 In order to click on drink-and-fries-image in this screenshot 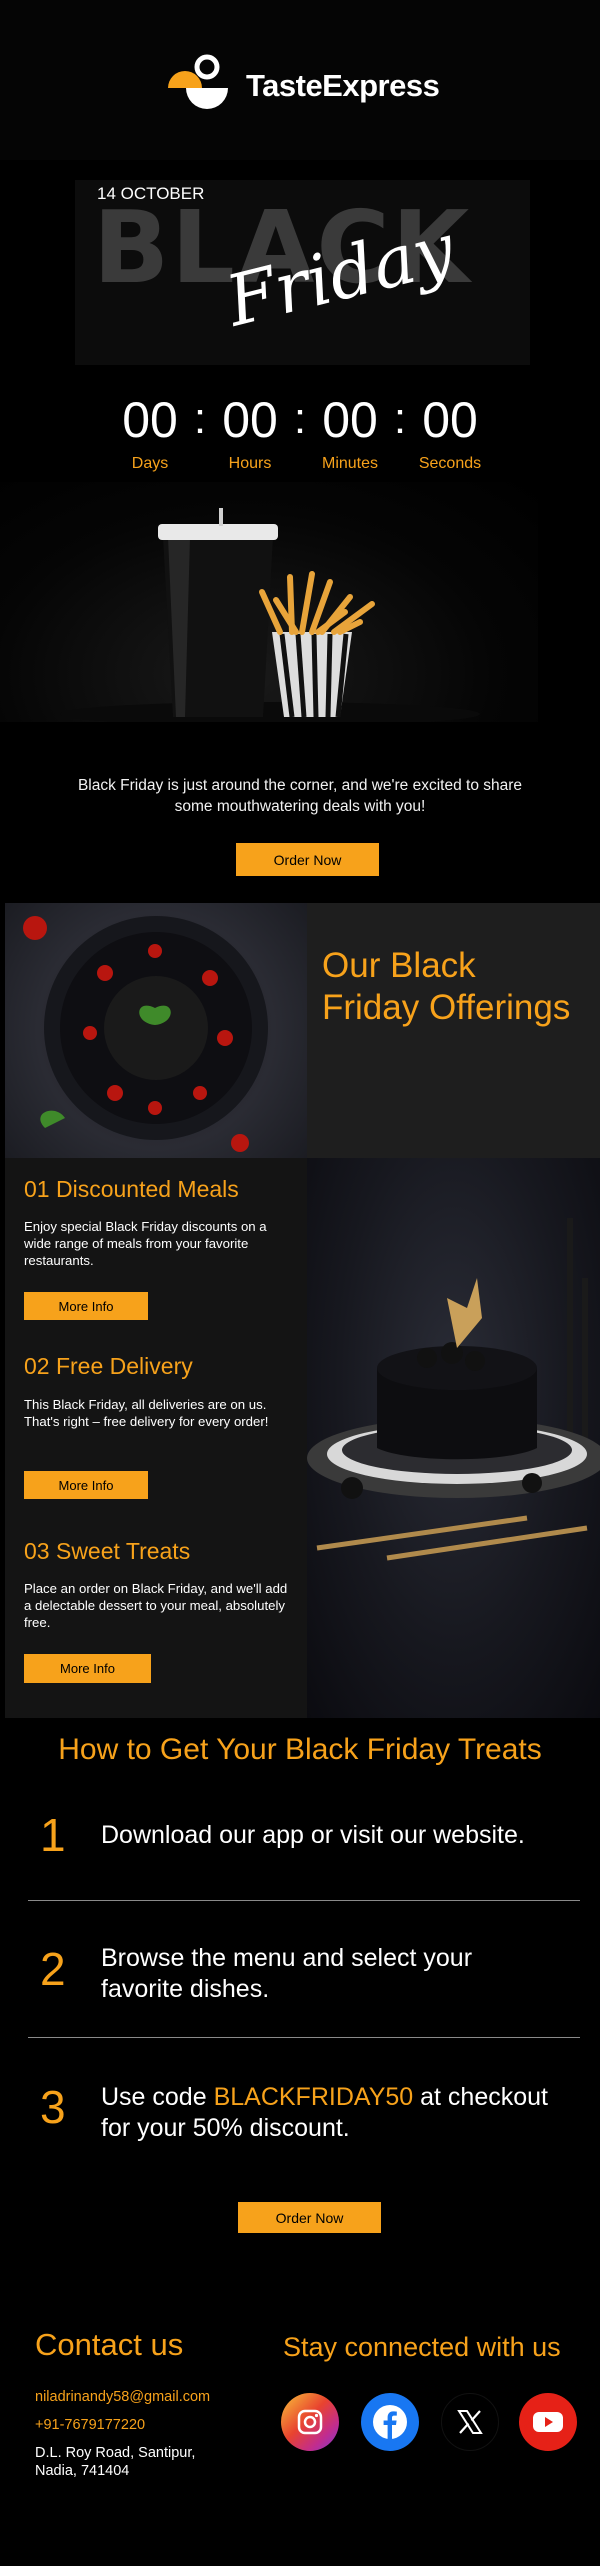, I will do `click(269, 604)`.